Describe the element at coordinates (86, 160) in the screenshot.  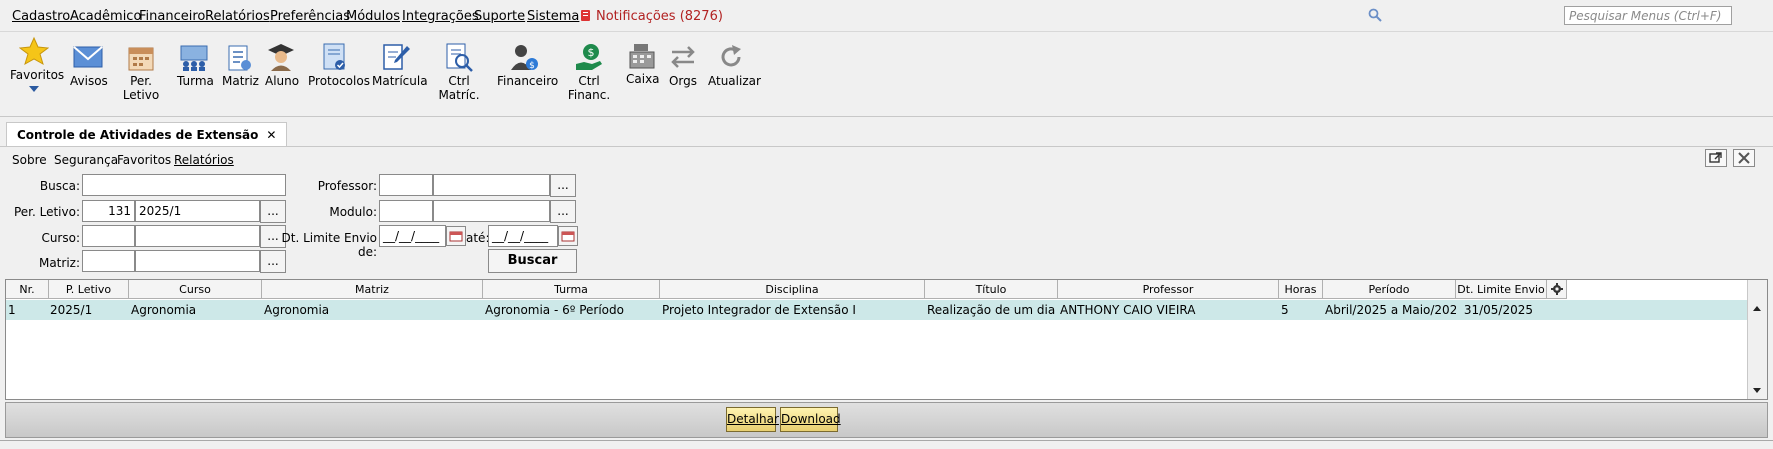
I see `submenu-seguranca: Segurança` at that location.